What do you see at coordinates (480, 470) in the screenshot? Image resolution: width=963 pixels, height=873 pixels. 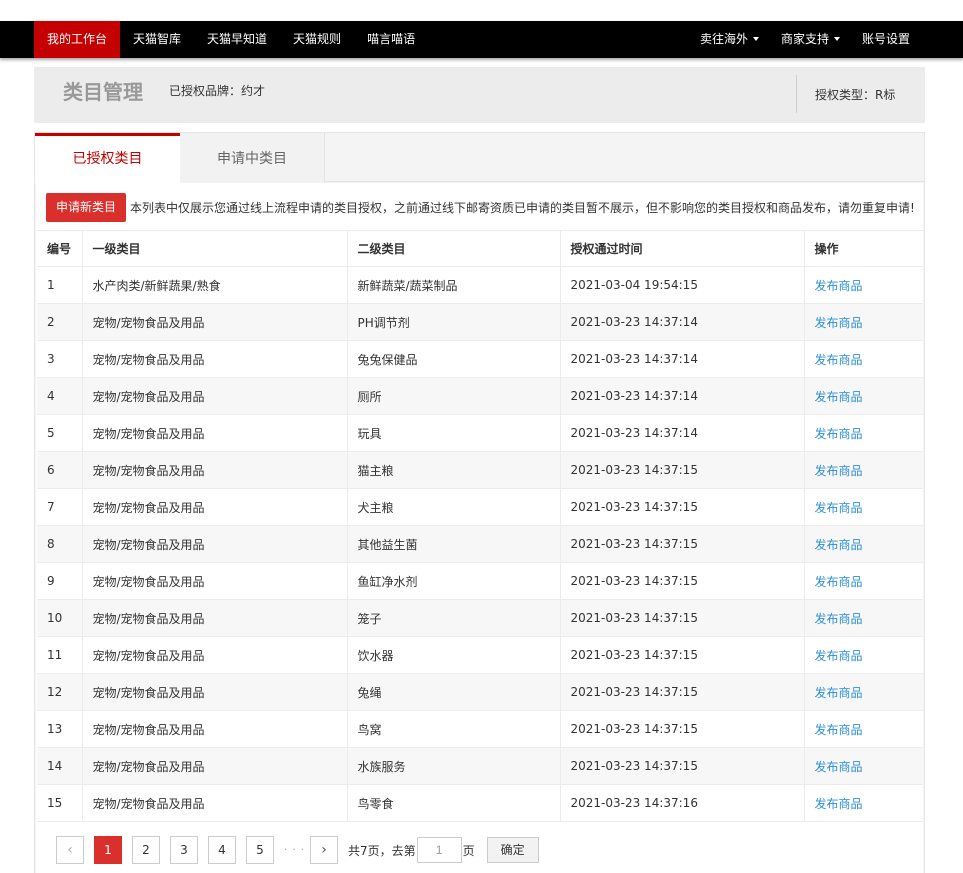 I see `table-row: 6 宠物/宠物食品及用品 猫主粮 2021-03-23 14:37:15 发布商品` at bounding box center [480, 470].